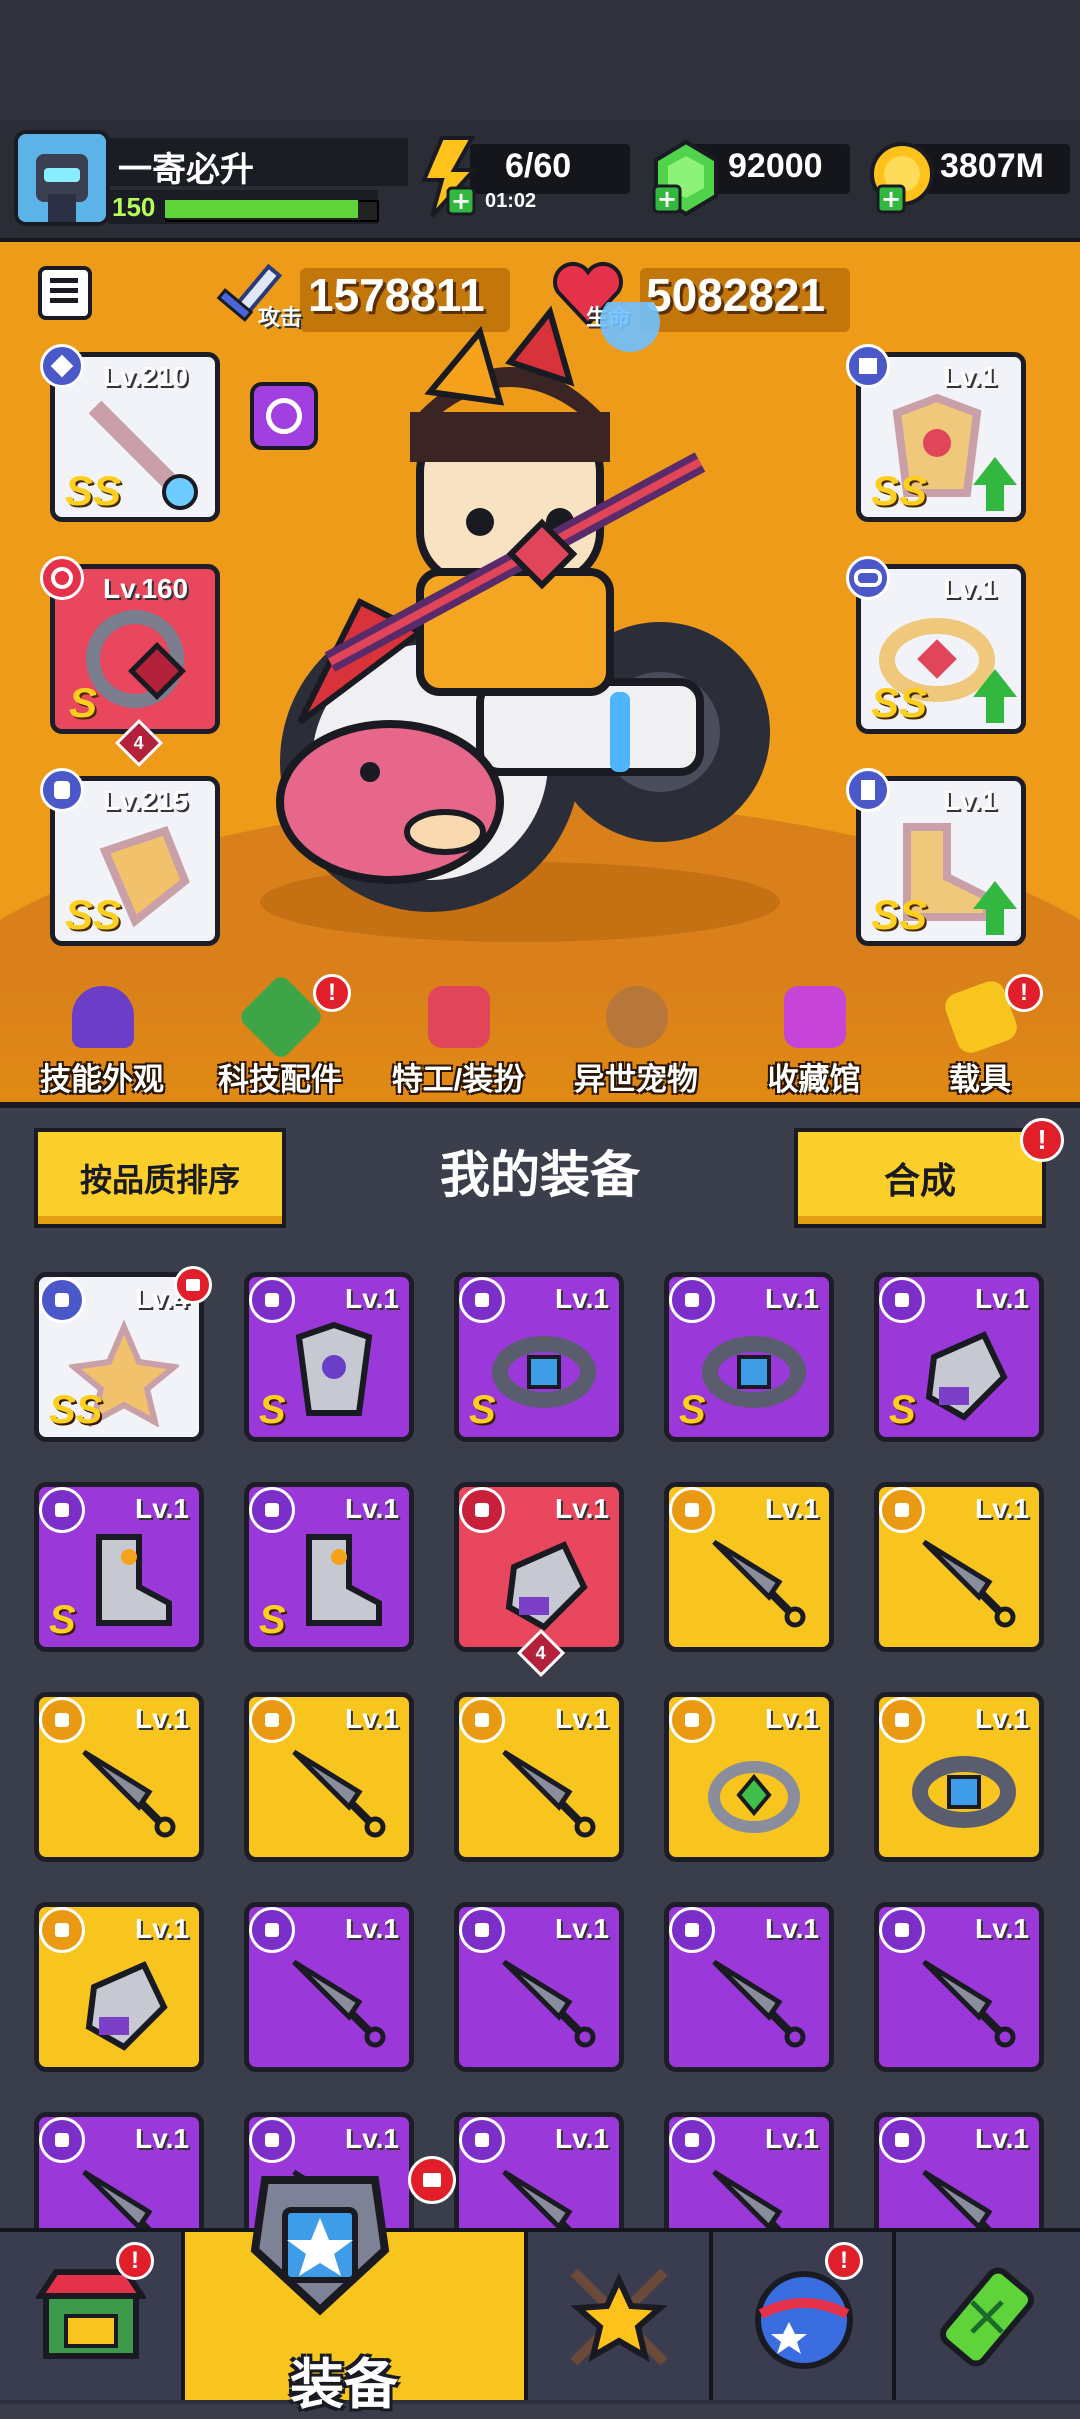  What do you see at coordinates (334, 1582) in the screenshot?
I see `boot-icon` at bounding box center [334, 1582].